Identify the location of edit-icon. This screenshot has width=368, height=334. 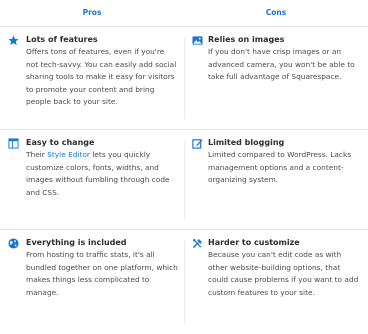
(197, 144).